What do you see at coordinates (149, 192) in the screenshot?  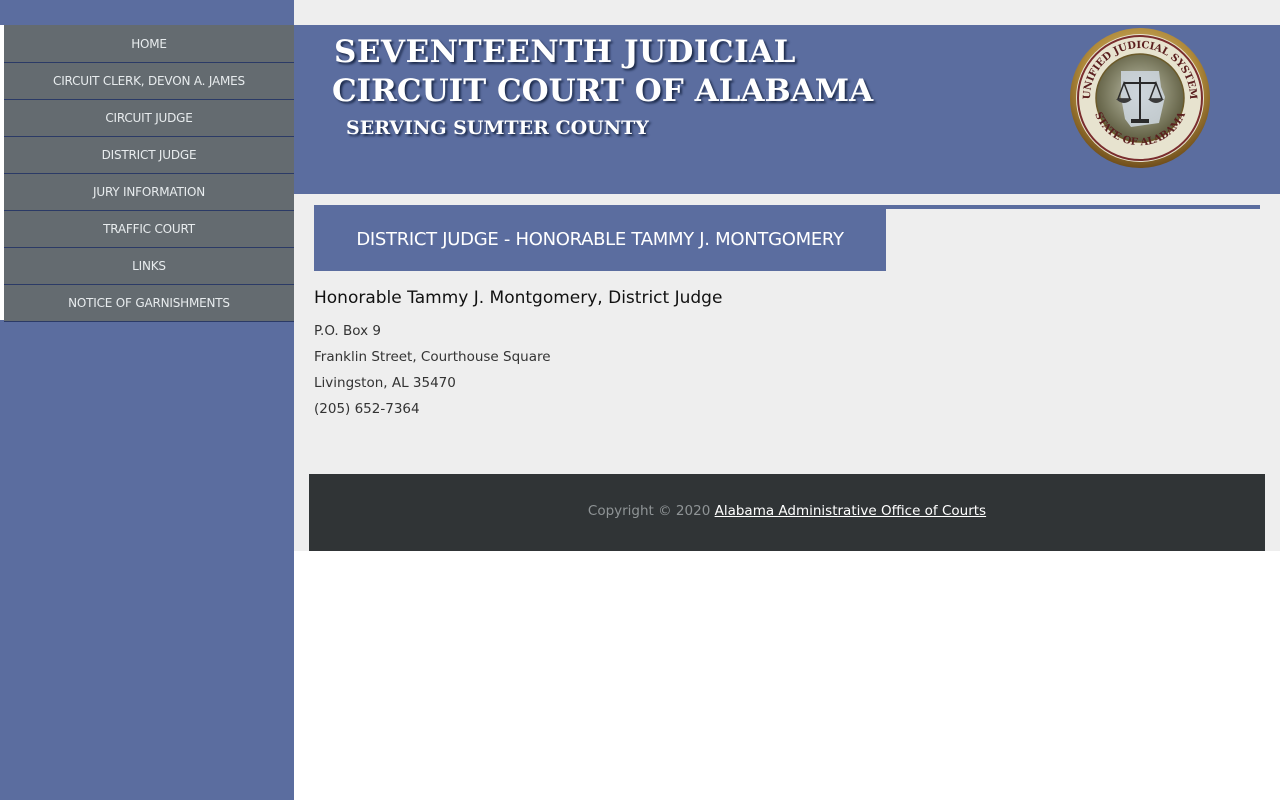 I see `nav-item-jury-information: JURY INFORMATION` at bounding box center [149, 192].